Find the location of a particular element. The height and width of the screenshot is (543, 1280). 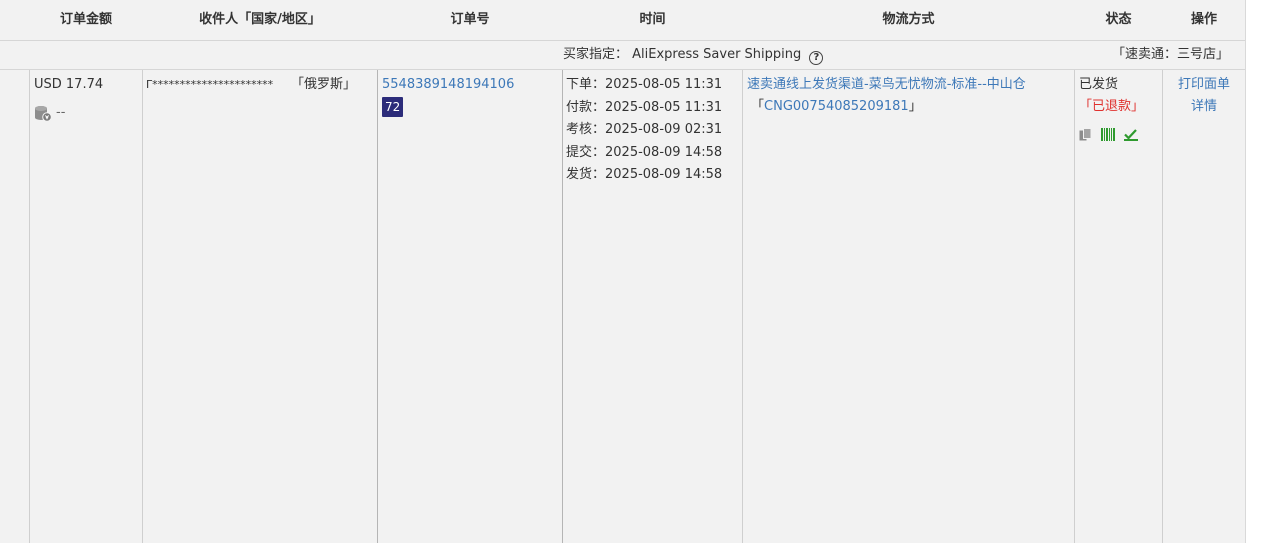

order-amount: USD 17.74 is located at coordinates (69, 84).